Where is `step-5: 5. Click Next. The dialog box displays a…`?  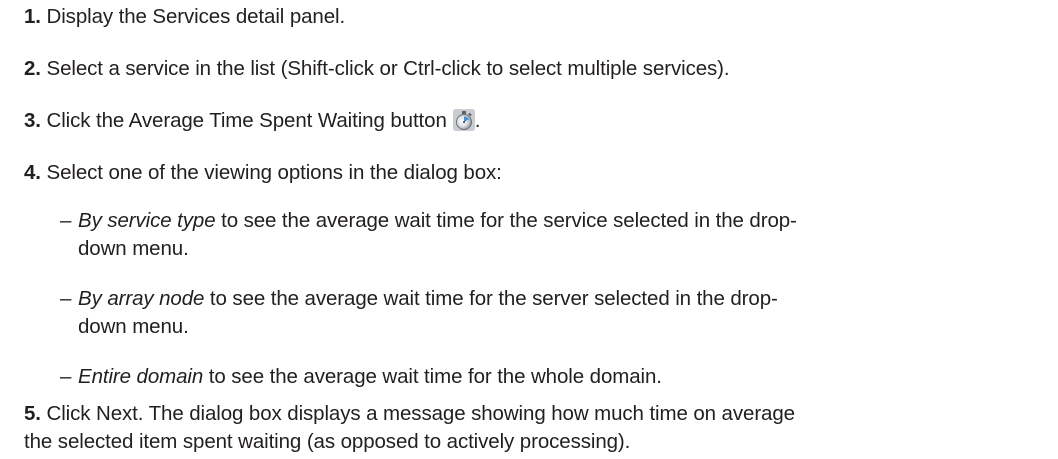
step-5: 5. Click Next. The dialog box displays a… is located at coordinates (531, 428).